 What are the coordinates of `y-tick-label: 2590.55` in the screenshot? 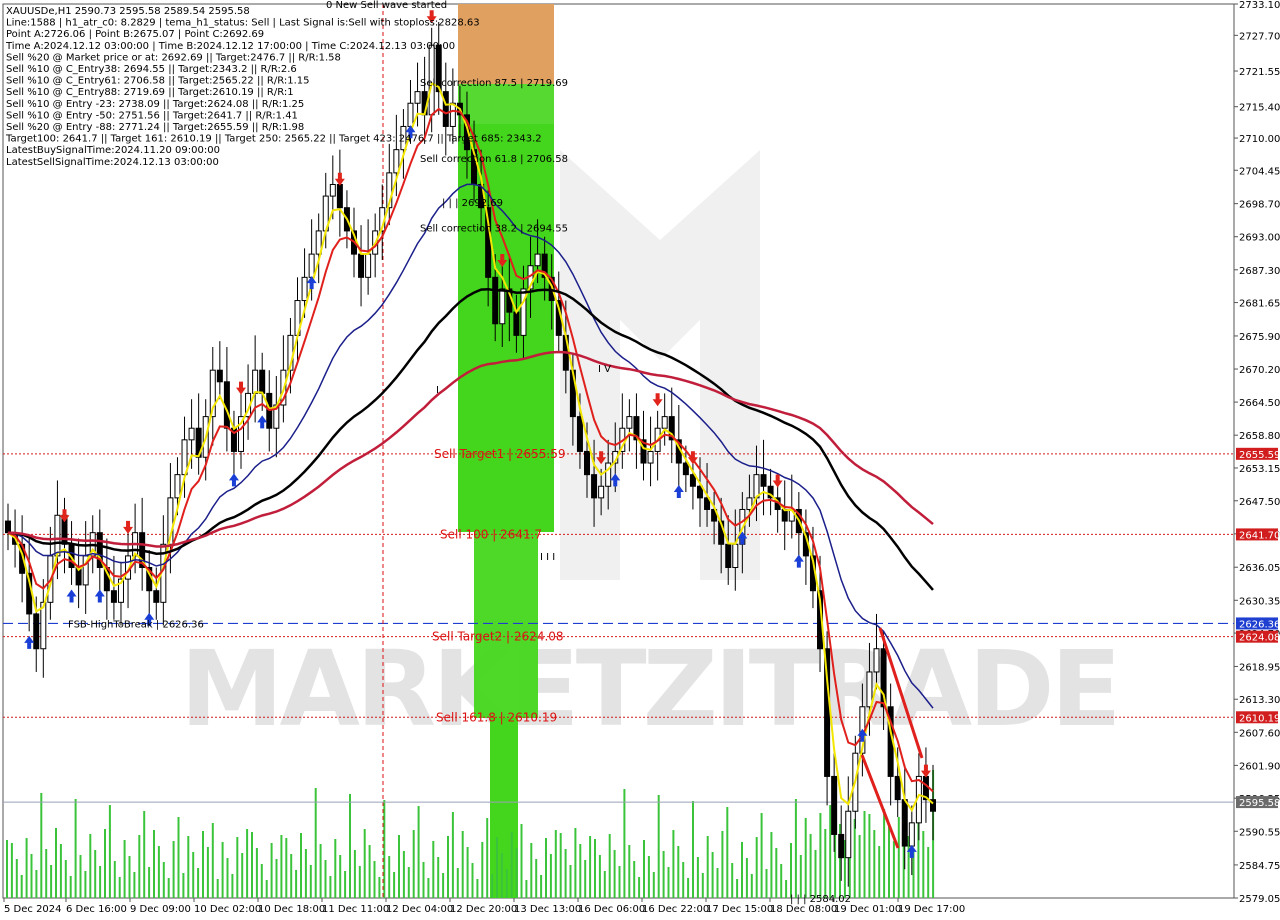 It's located at (1259, 832).